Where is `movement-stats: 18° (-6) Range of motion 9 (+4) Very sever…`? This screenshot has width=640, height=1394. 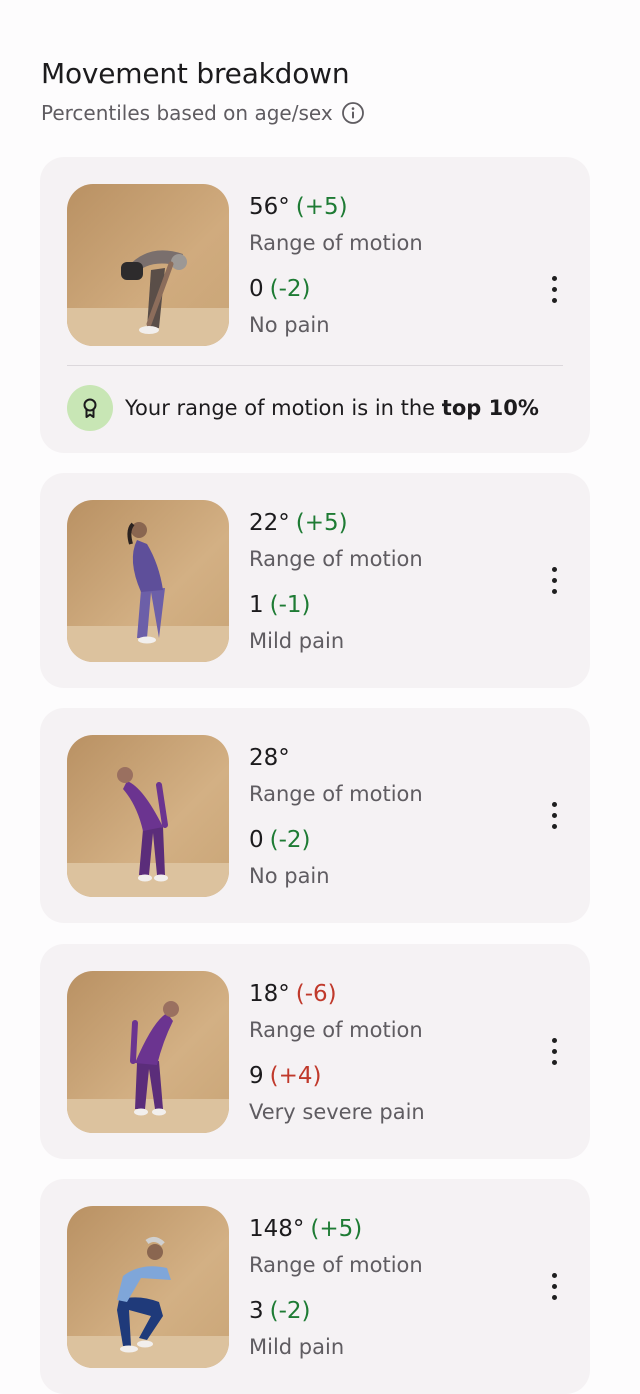 movement-stats: 18° (-6) Range of motion 9 (+4) Very sever… is located at coordinates (337, 1058).